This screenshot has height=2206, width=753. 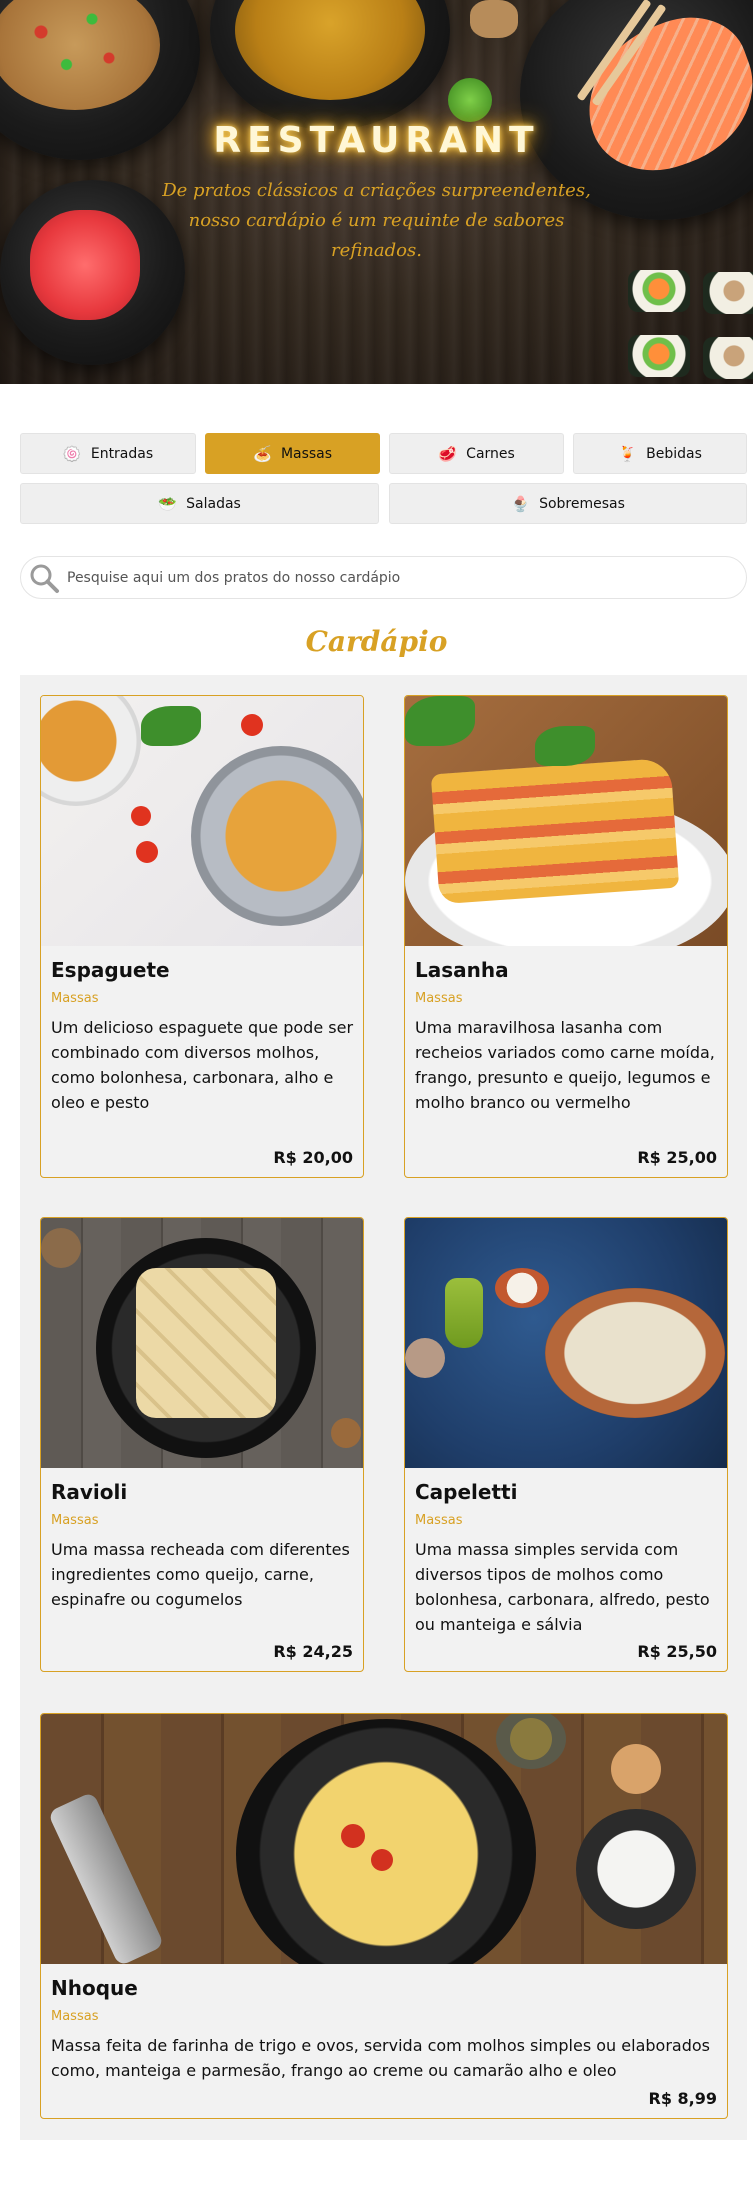 What do you see at coordinates (61, 1248) in the screenshot?
I see `mushroom-image` at bounding box center [61, 1248].